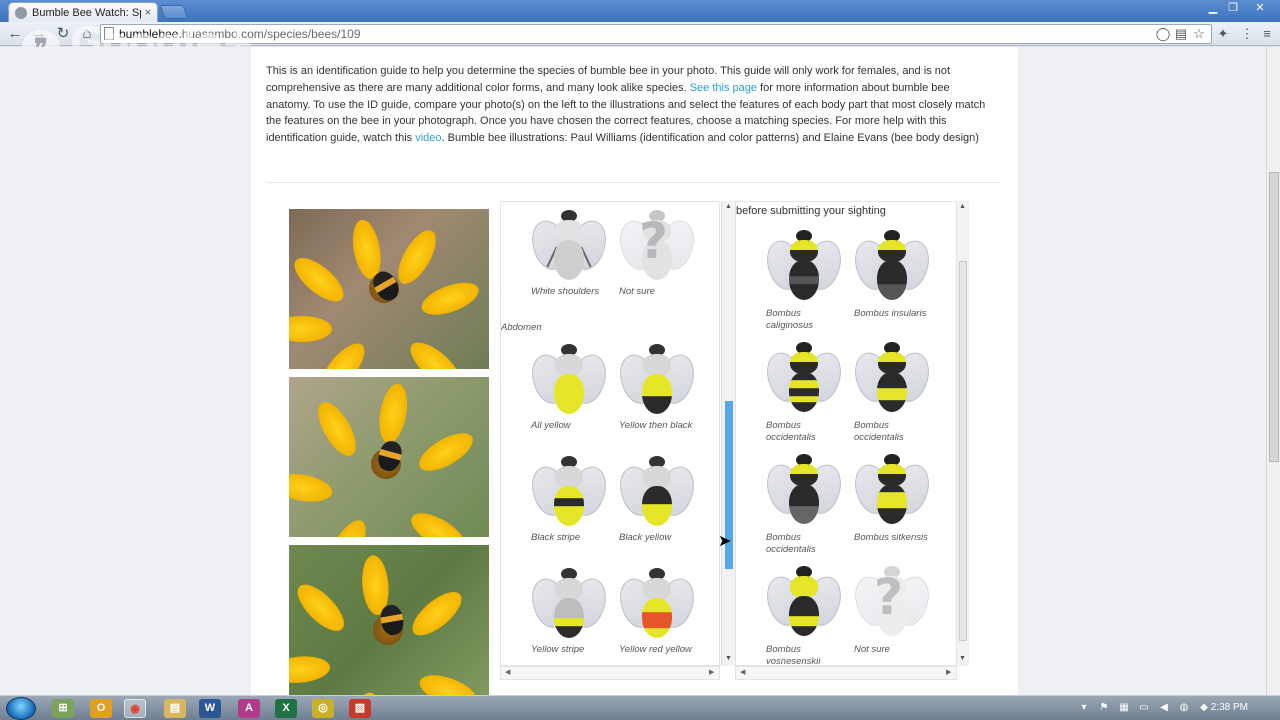 The image size is (1280, 720). What do you see at coordinates (312, 34) in the screenshot?
I see `url-path: /species/bees/109` at bounding box center [312, 34].